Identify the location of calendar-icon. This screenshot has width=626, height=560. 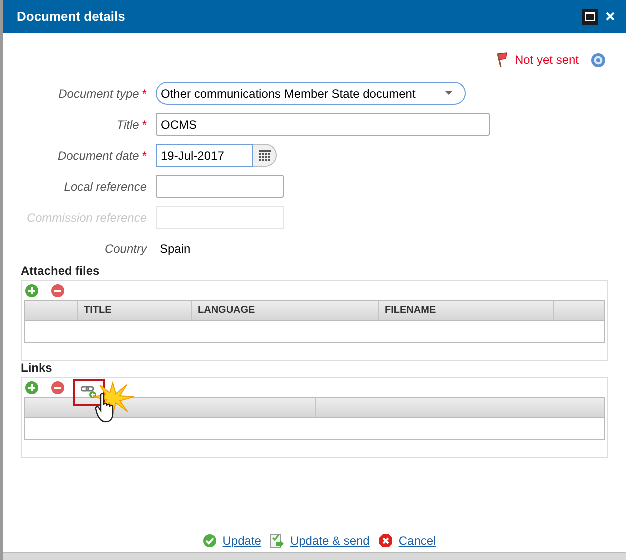
(264, 156).